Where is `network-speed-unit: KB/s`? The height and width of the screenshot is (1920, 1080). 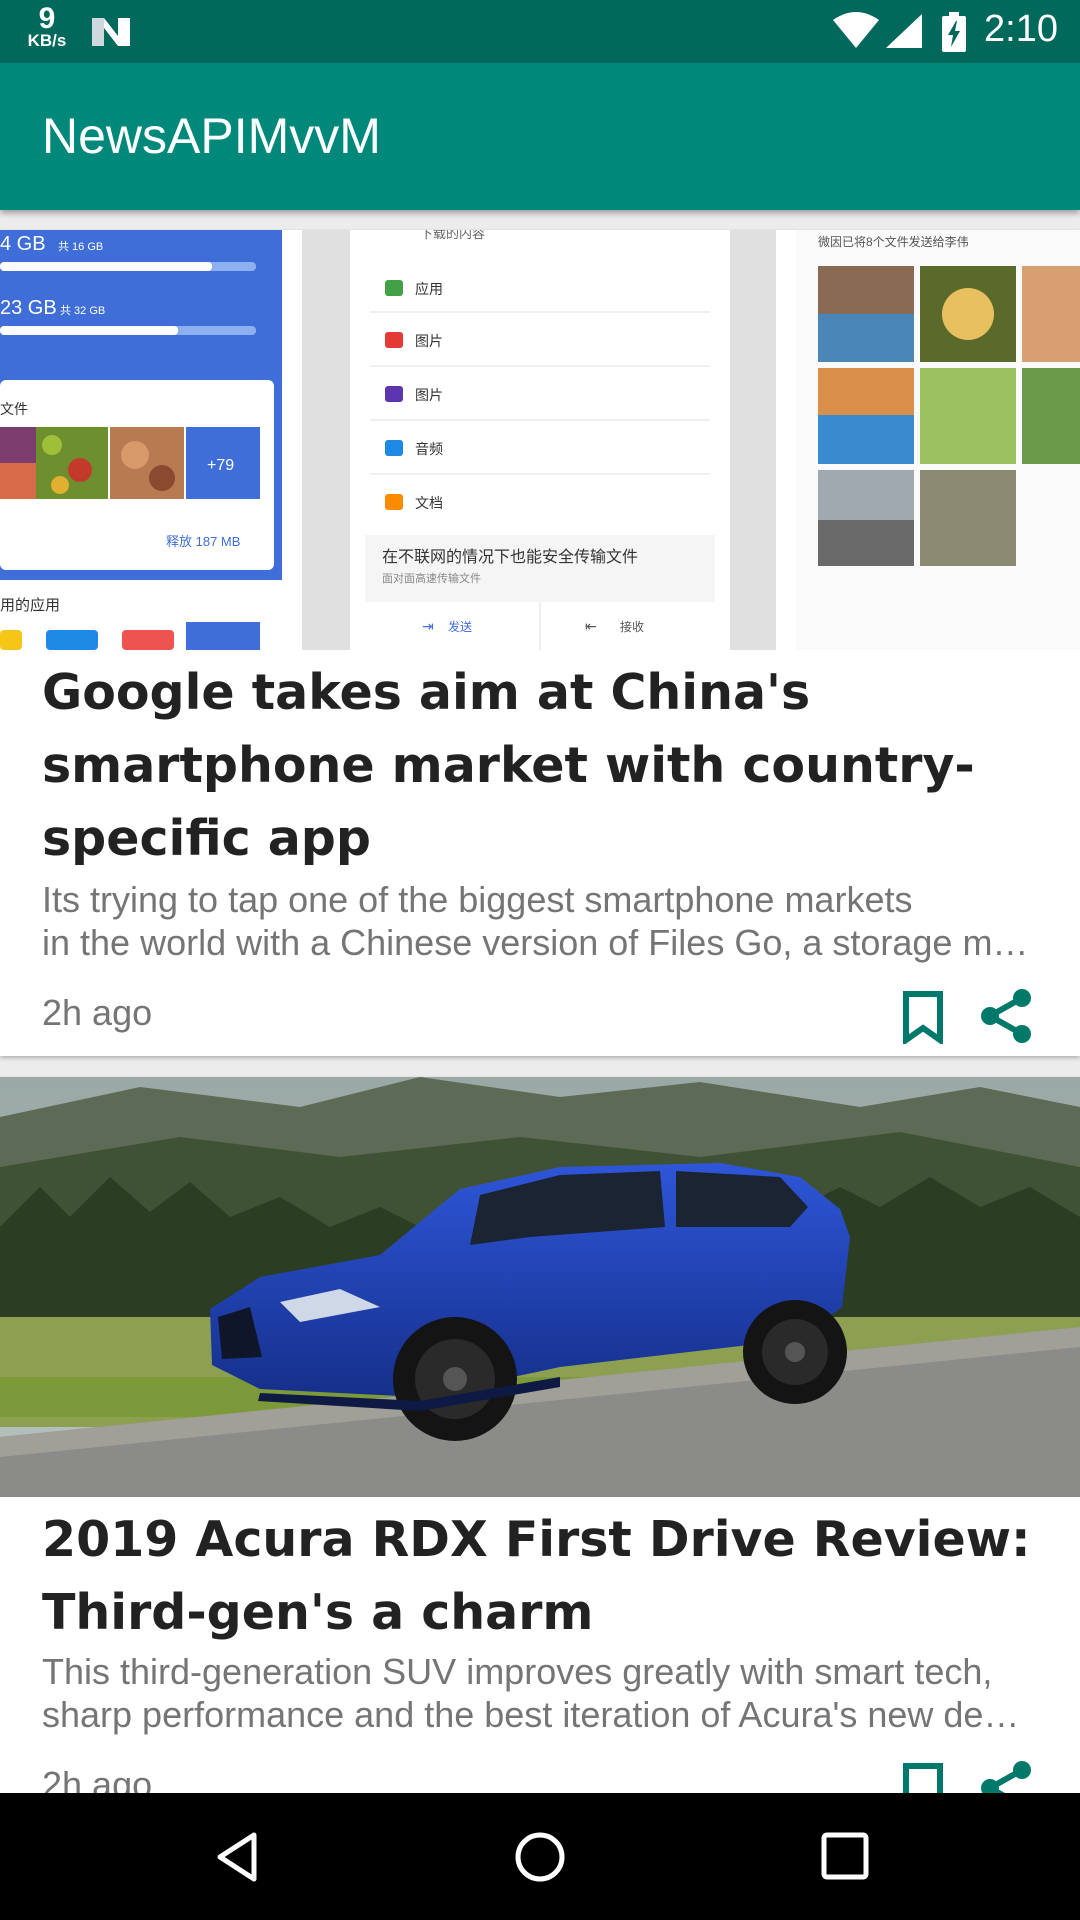
network-speed-unit: KB/s is located at coordinates (47, 40).